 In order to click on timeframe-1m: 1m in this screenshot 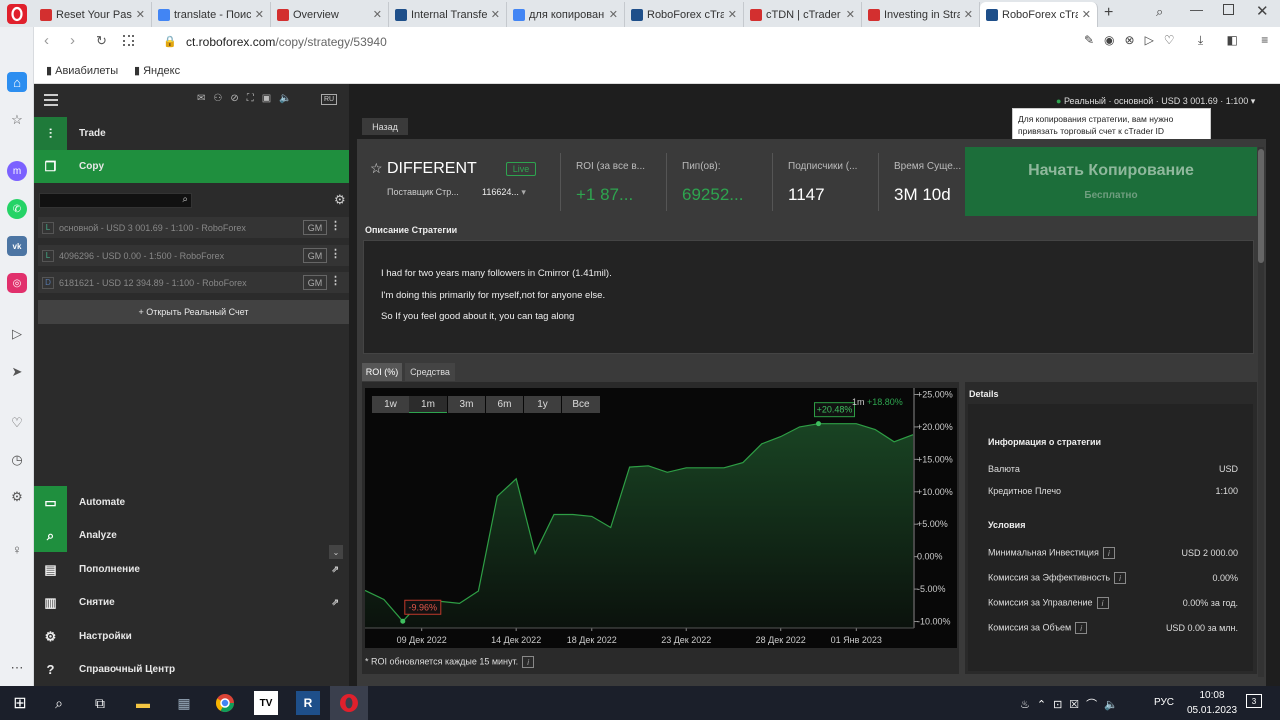, I will do `click(428, 404)`.